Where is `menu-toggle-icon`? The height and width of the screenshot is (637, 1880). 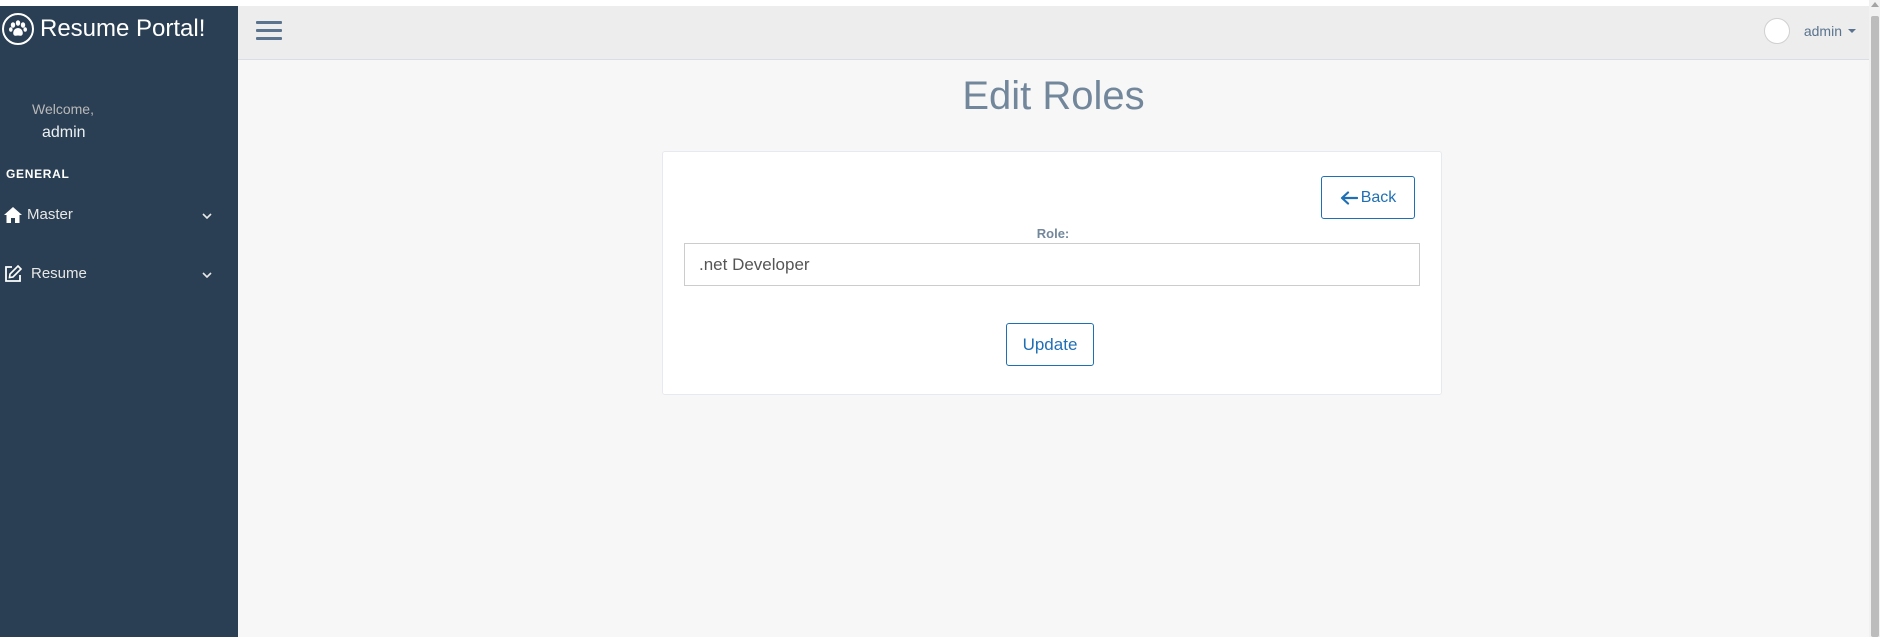 menu-toggle-icon is located at coordinates (271, 30).